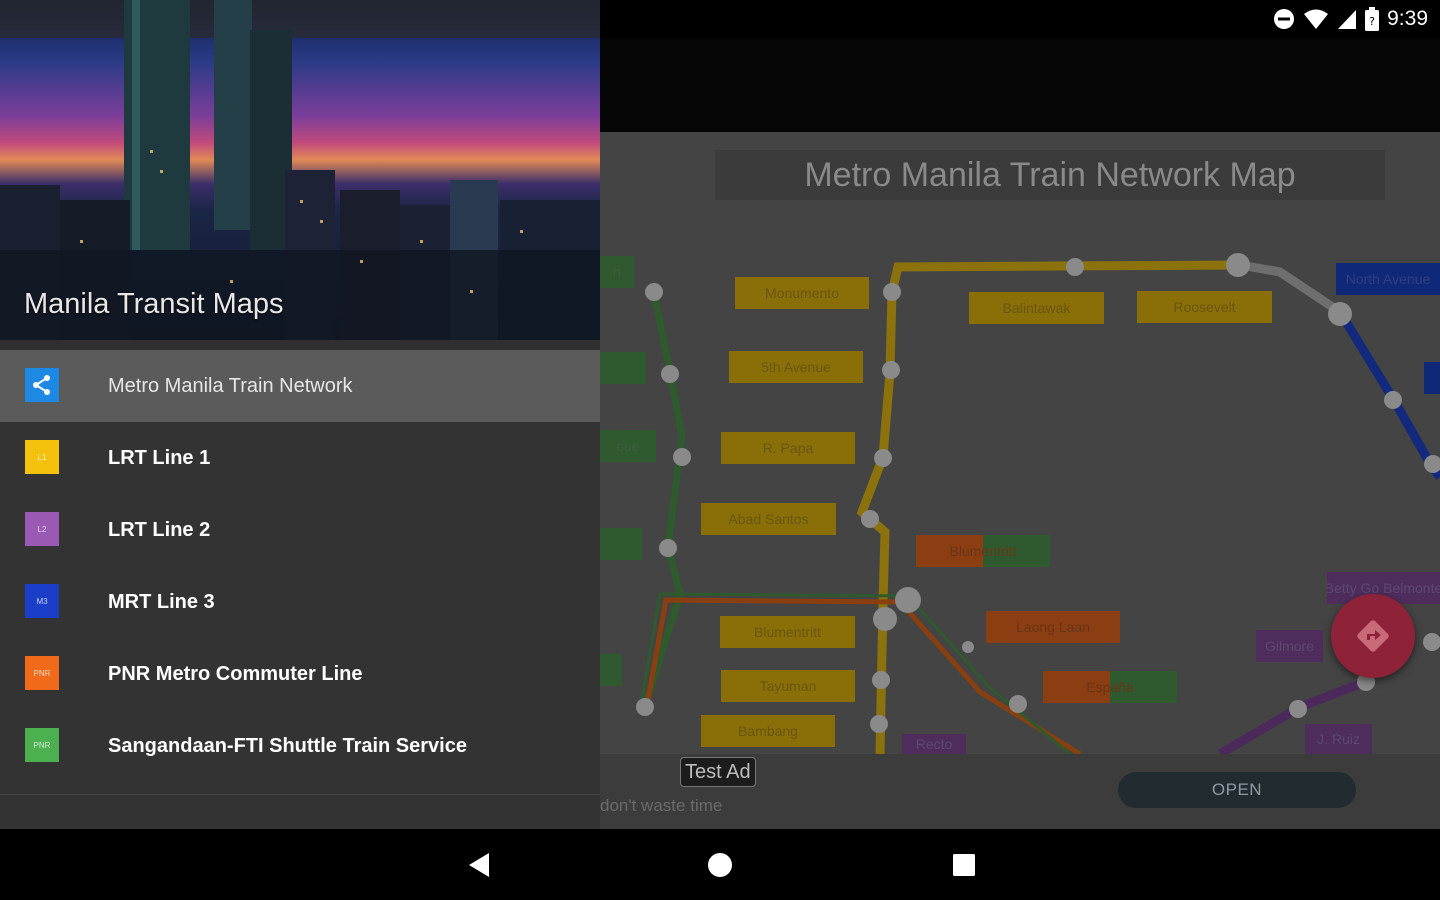 Image resolution: width=1440 pixels, height=900 pixels. Describe the element at coordinates (1388, 279) in the screenshot. I see `station-label-north-avenue: North Avenue` at that location.